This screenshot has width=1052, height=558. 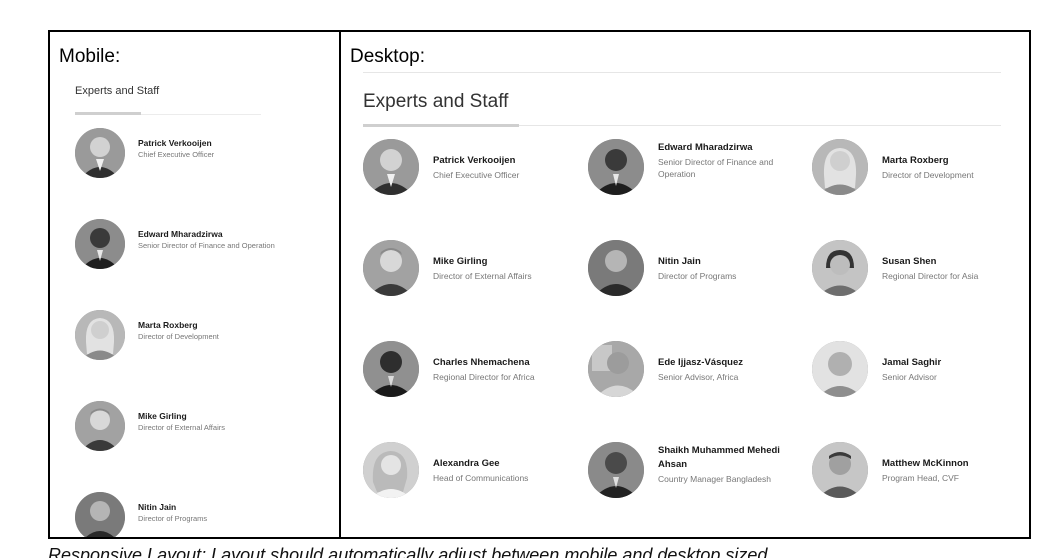 I want to click on staff-role: Country Manager Bangladesh, so click(x=714, y=478).